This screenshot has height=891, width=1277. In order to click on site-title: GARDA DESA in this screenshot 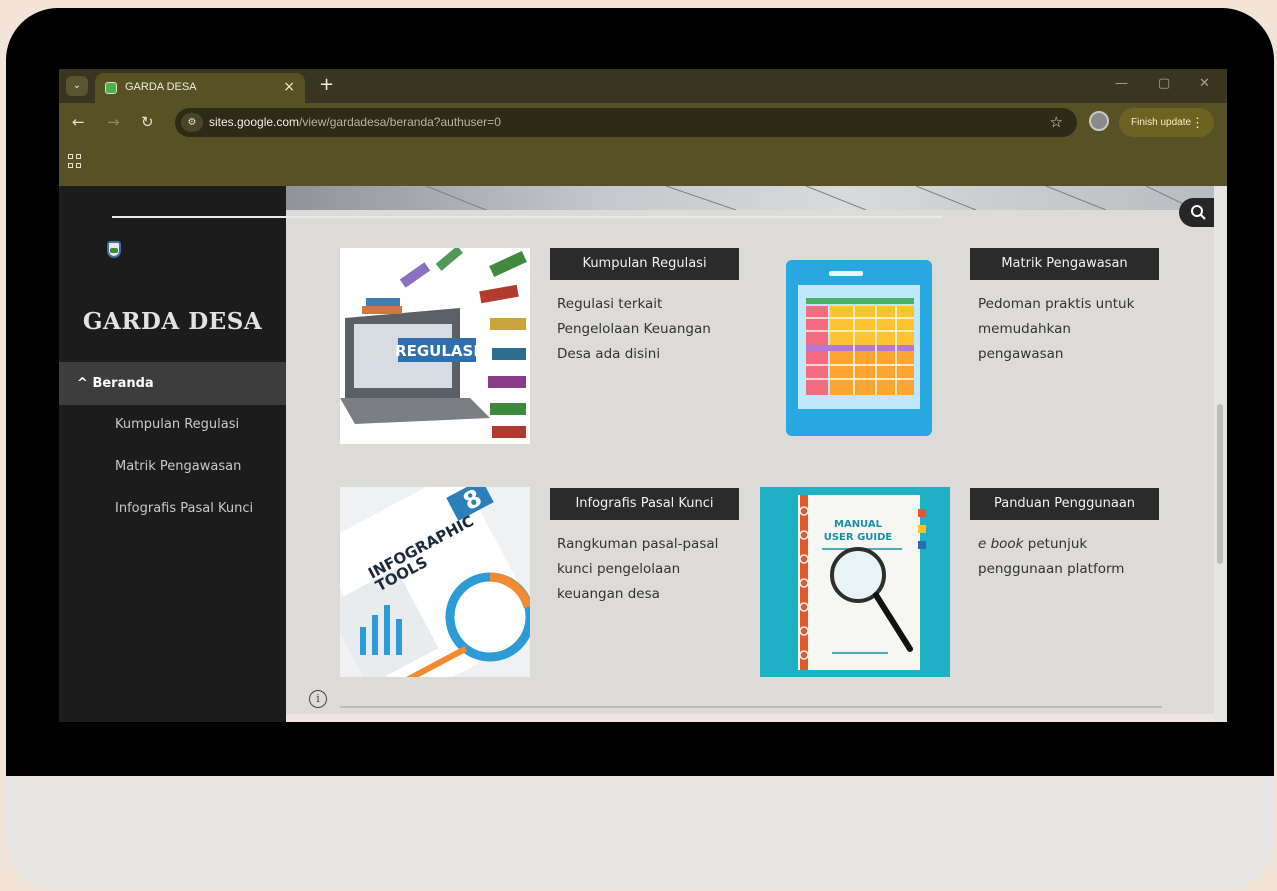, I will do `click(172, 321)`.